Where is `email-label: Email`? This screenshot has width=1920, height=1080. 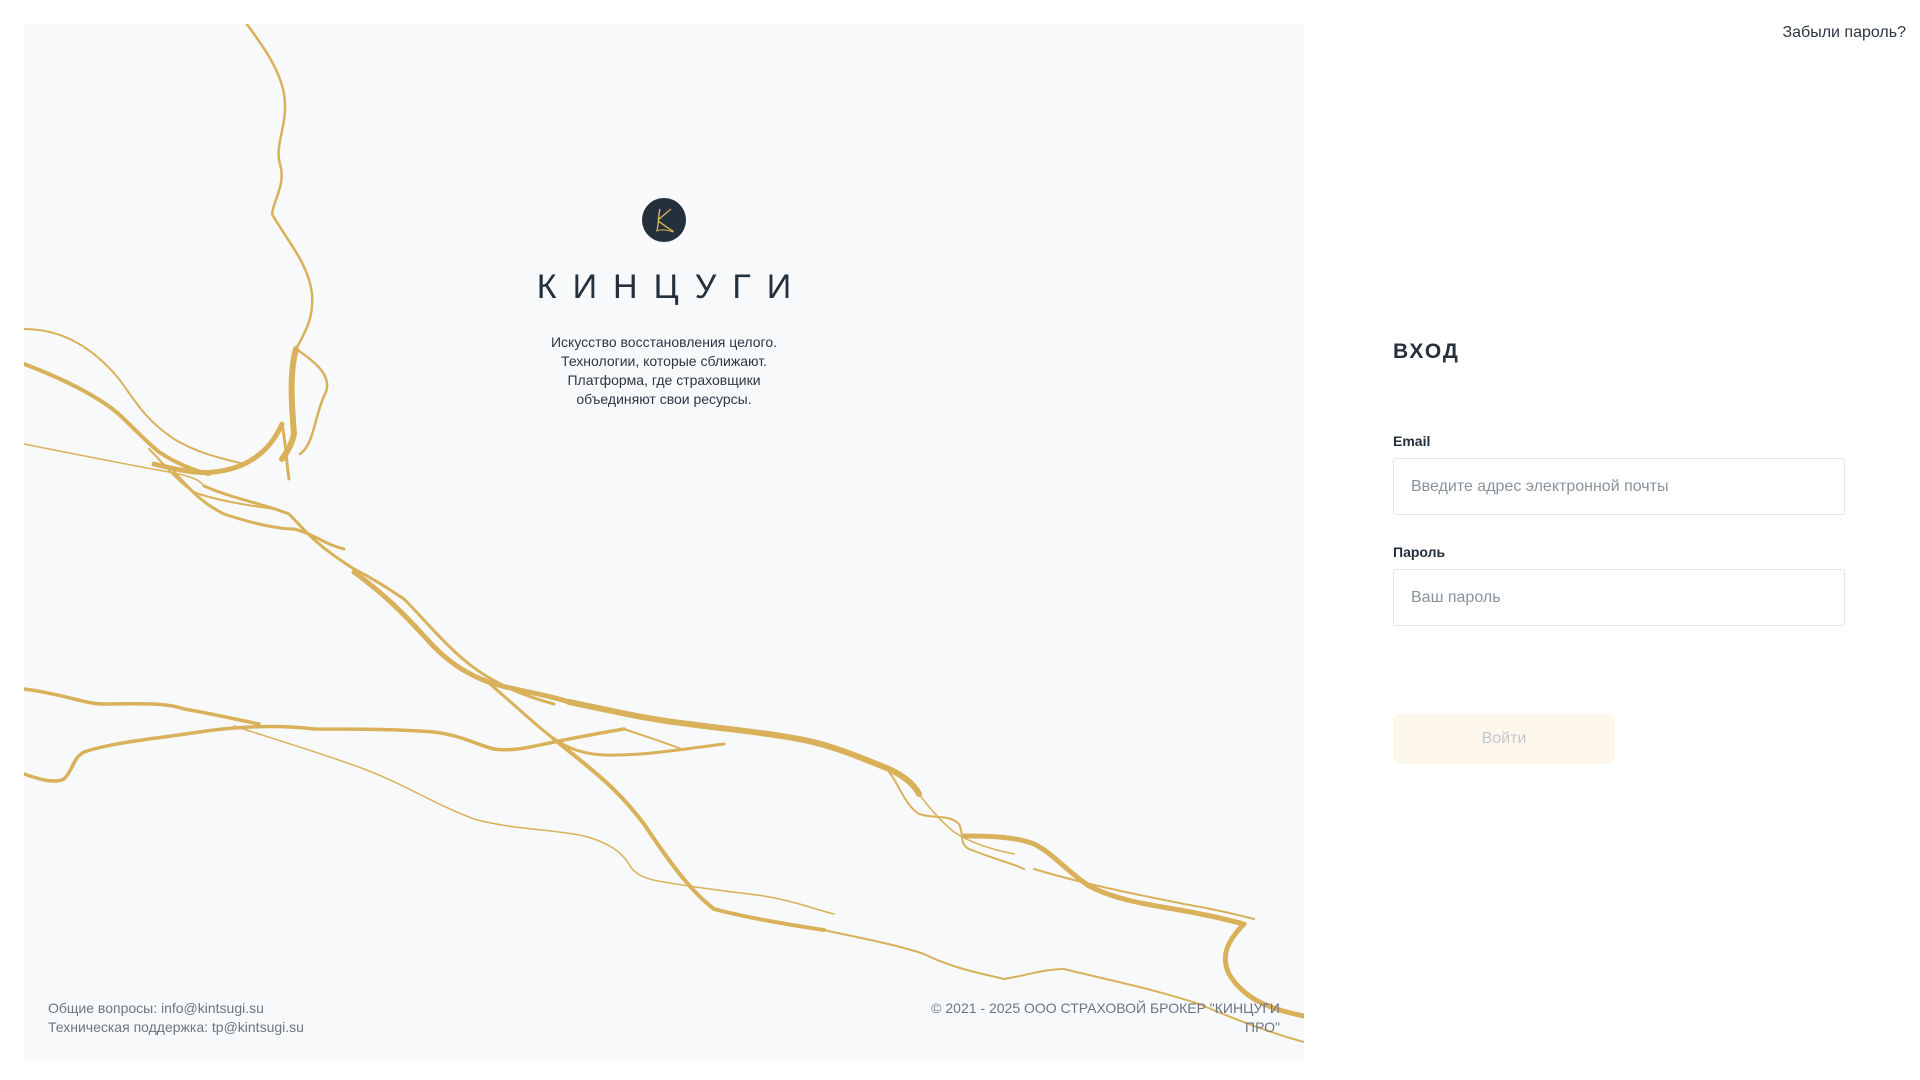
email-label: Email is located at coordinates (1412, 441).